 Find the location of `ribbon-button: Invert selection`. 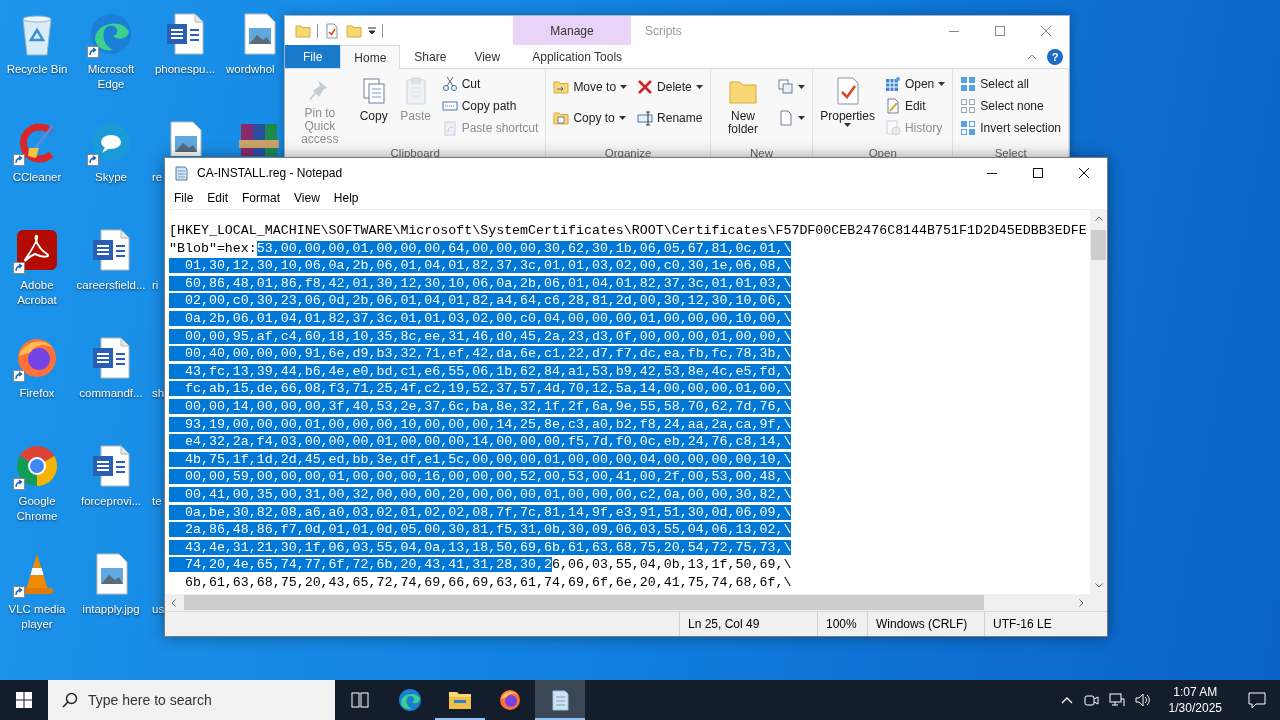

ribbon-button: Invert selection is located at coordinates (1010, 128).